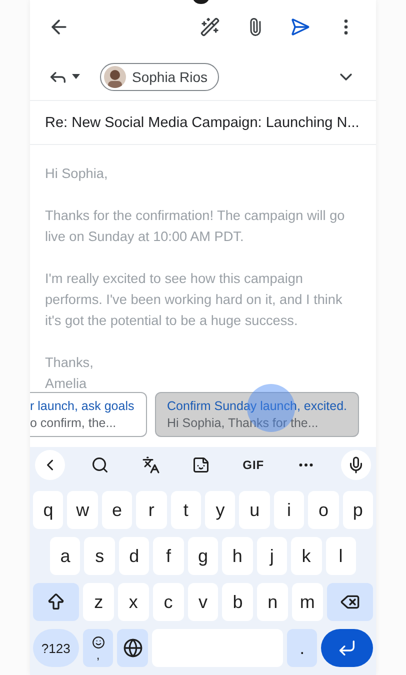 The height and width of the screenshot is (675, 406). I want to click on letter-key: p, so click(358, 510).